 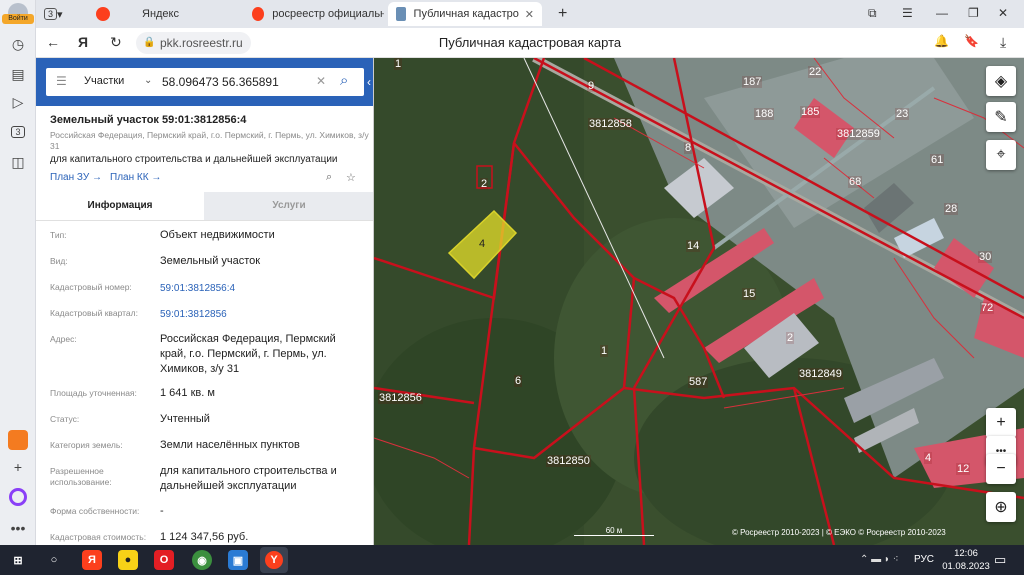 What do you see at coordinates (561, 14) in the screenshot?
I see `new-tab-button: +` at bounding box center [561, 14].